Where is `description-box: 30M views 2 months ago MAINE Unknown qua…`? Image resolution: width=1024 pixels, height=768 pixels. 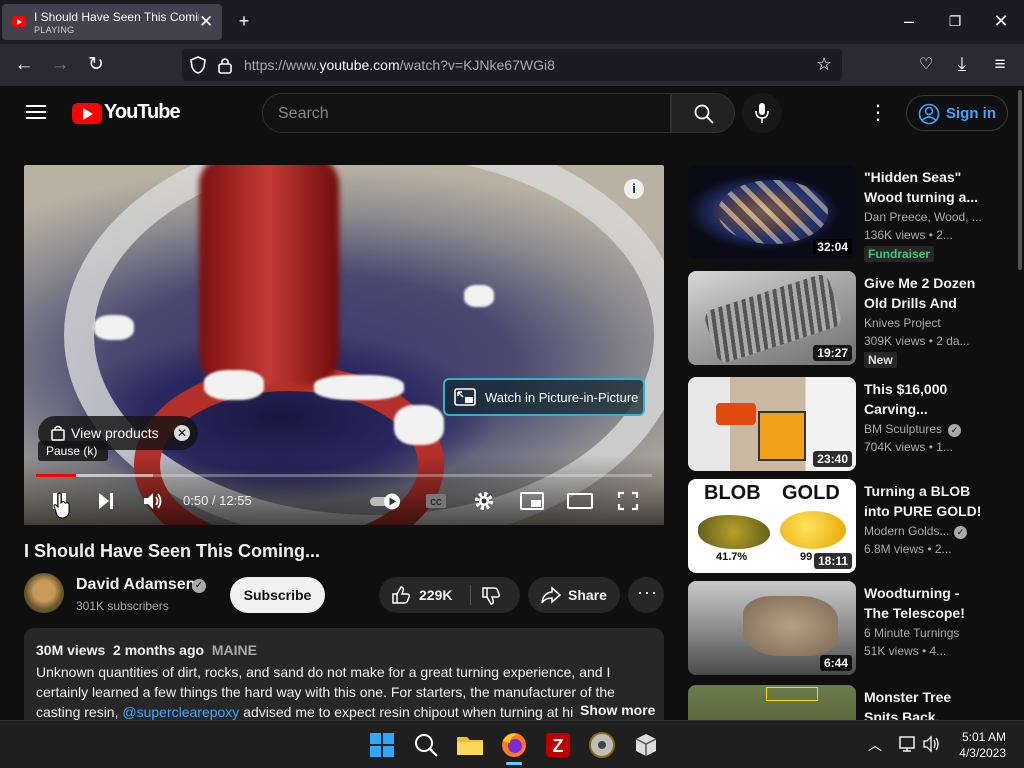
description-box: 30M views 2 months ago MAINE Unknown qua… is located at coordinates (344, 678).